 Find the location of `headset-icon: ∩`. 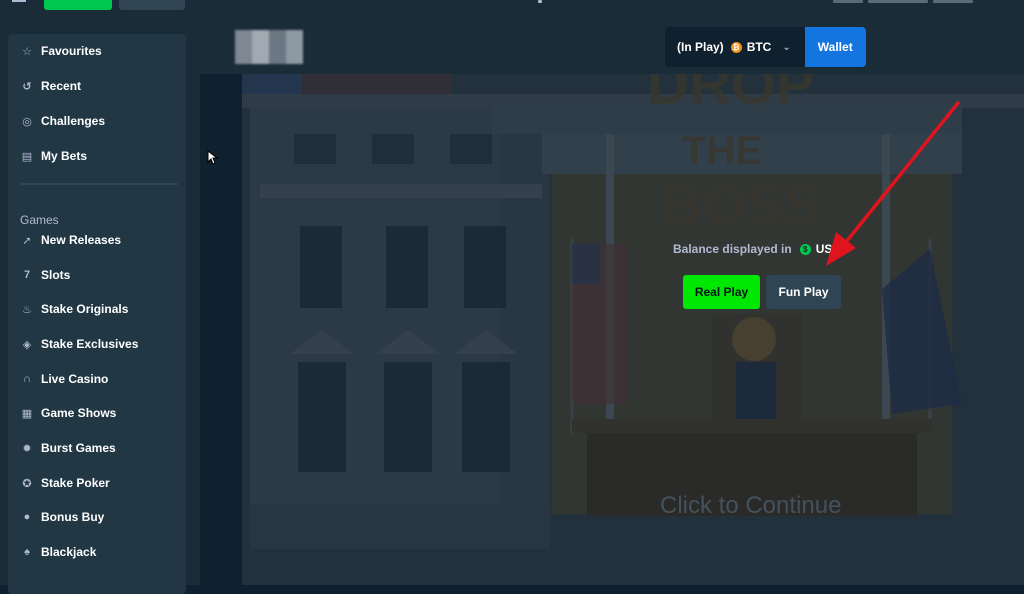

headset-icon: ∩ is located at coordinates (27, 379).